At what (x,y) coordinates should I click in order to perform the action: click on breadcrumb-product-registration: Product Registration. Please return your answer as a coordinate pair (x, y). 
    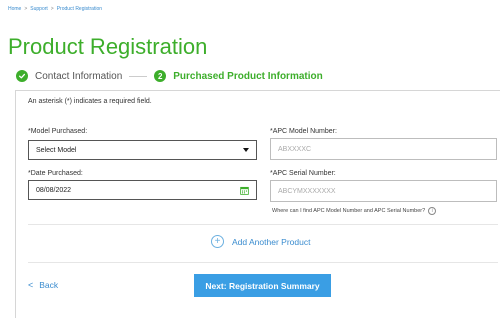
    Looking at the image, I should click on (79, 9).